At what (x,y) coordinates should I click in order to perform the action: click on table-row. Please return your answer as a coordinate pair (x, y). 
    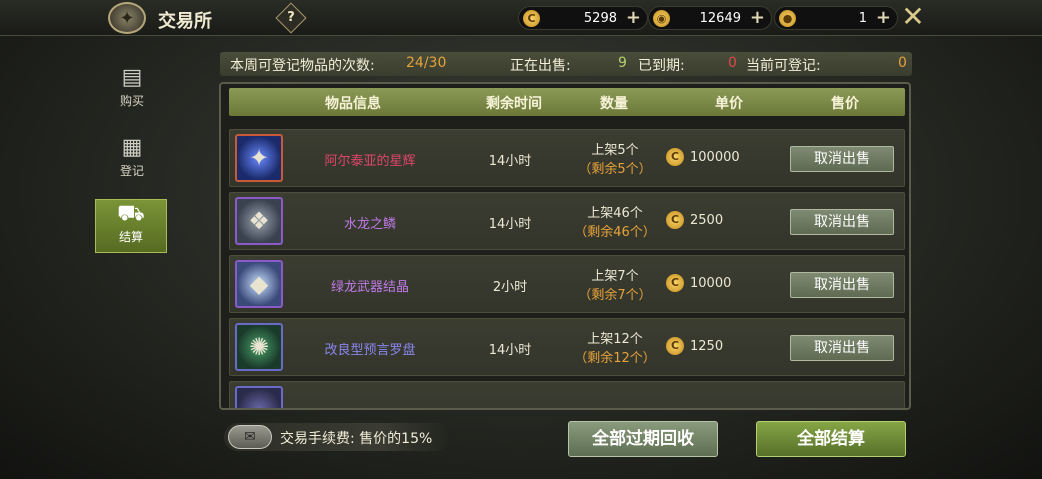
    Looking at the image, I should click on (567, 394).